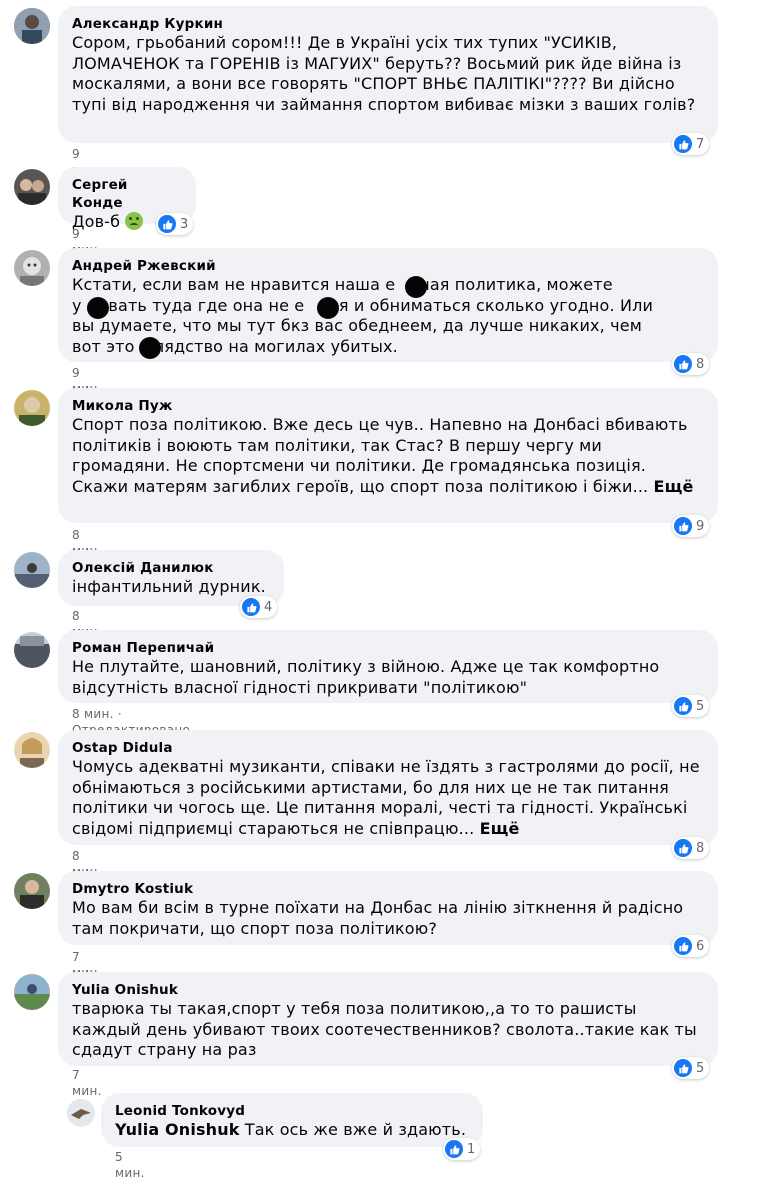  I want to click on comment-author: Dmytro Kostiuk, so click(388, 889).